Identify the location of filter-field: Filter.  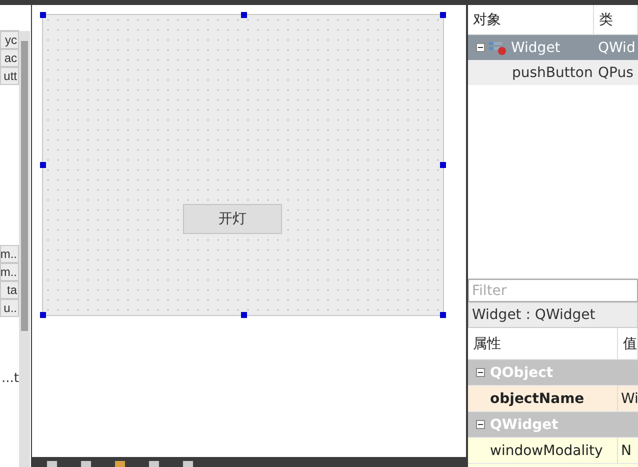
(553, 290).